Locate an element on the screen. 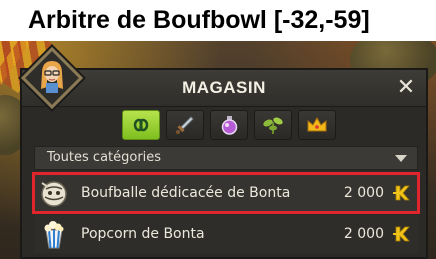 The height and width of the screenshot is (259, 436). crown-icon is located at coordinates (317, 124).